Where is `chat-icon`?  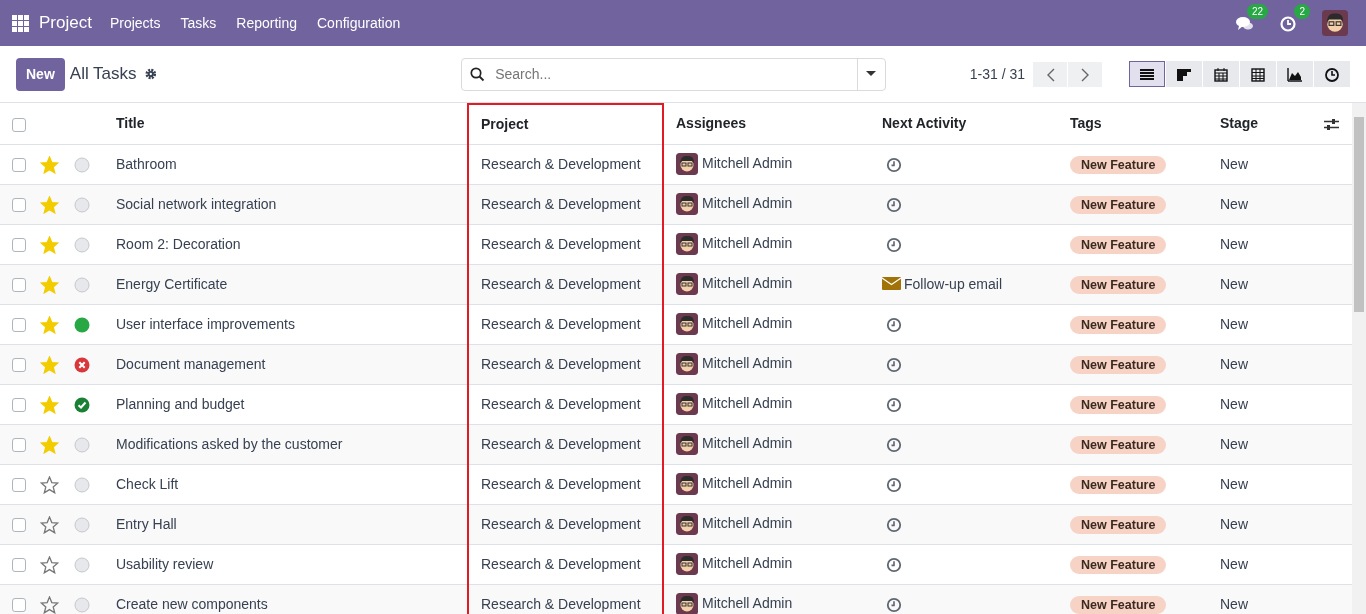
chat-icon is located at coordinates (1245, 23).